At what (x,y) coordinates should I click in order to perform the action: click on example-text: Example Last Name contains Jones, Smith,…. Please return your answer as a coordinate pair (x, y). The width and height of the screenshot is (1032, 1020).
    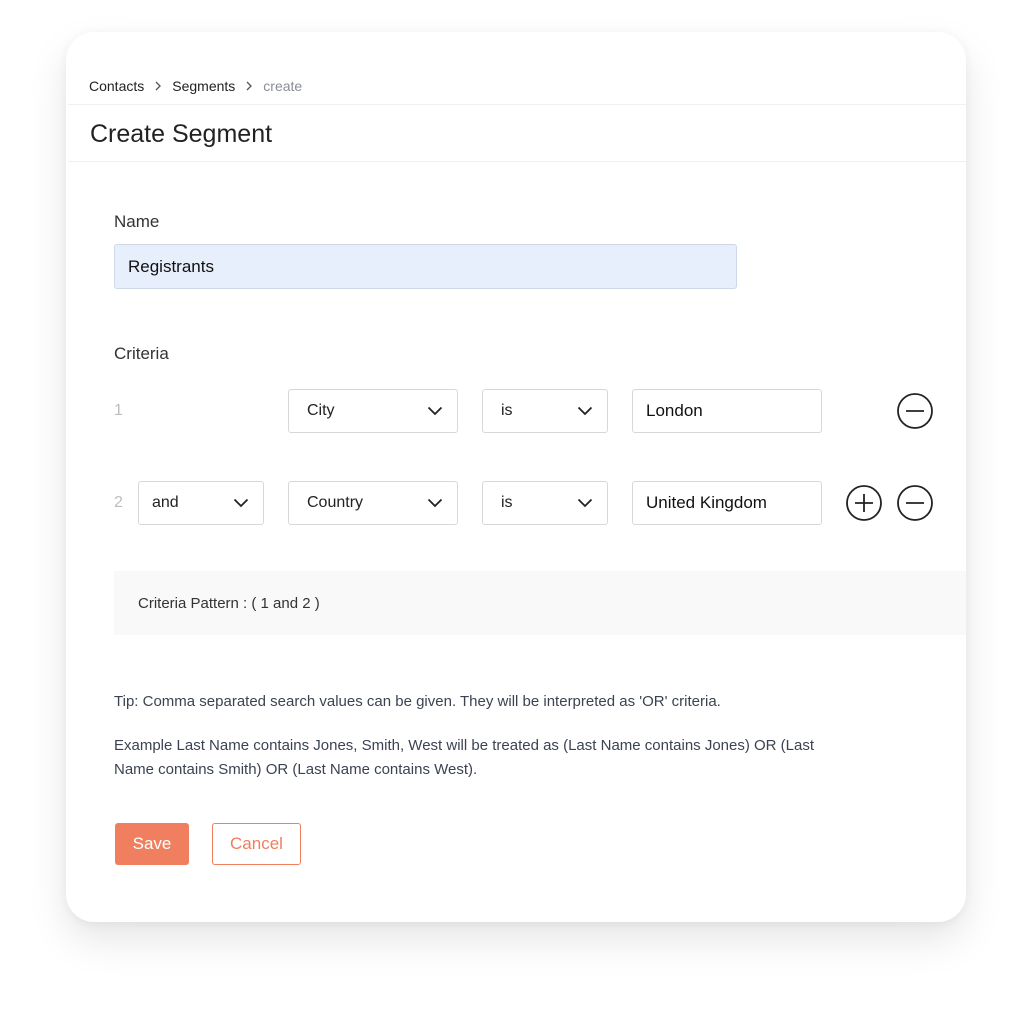
    Looking at the image, I should click on (464, 757).